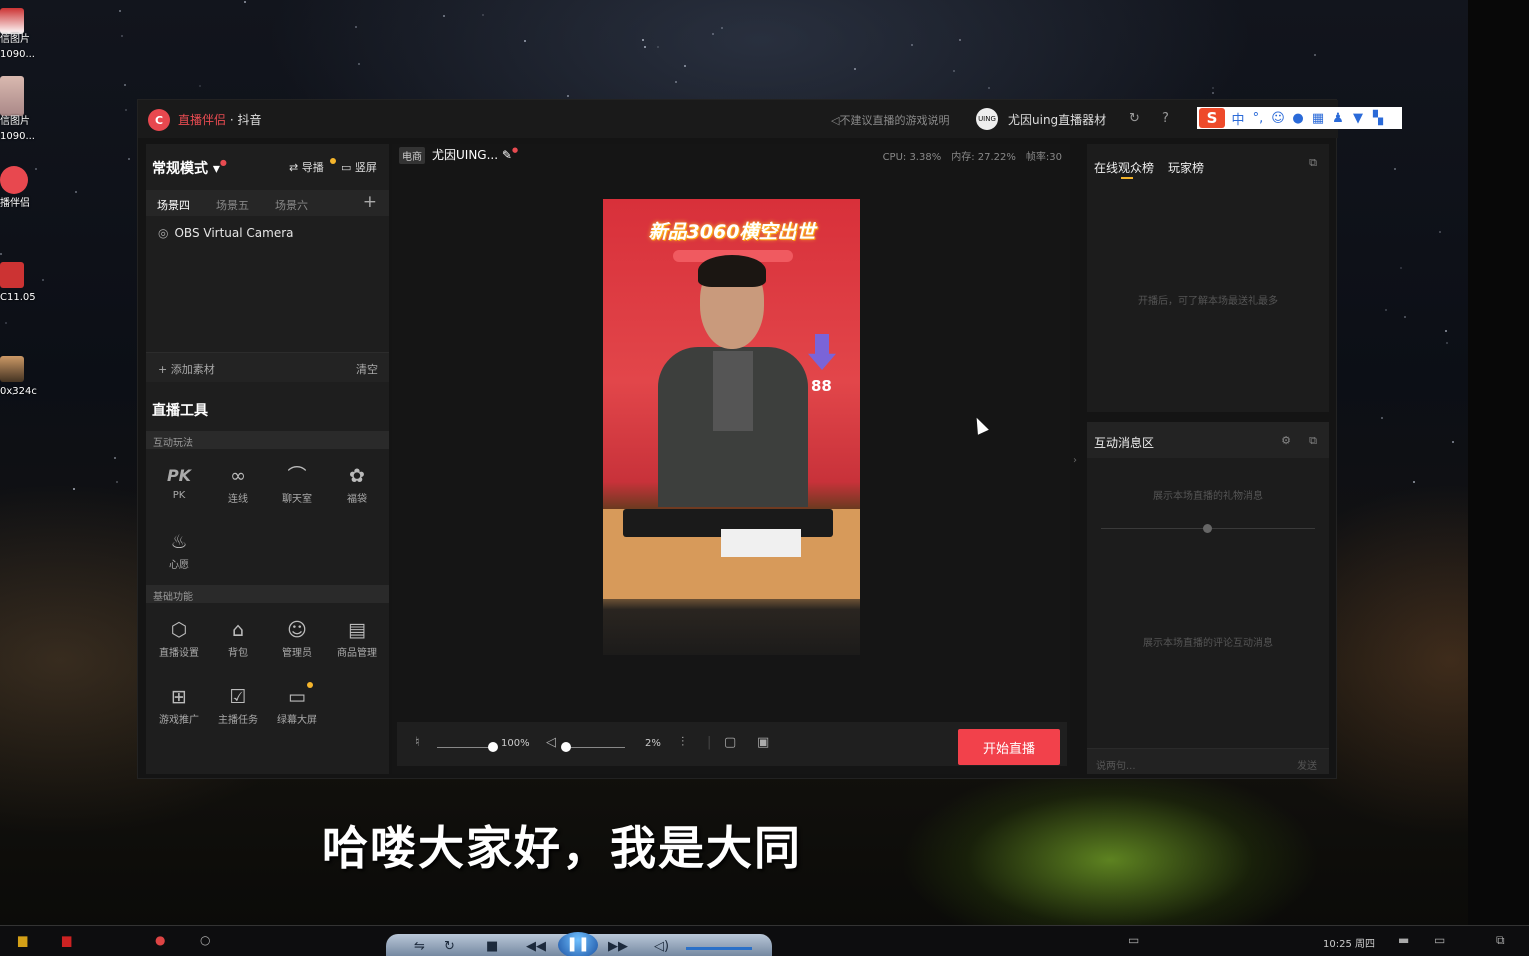  Describe the element at coordinates (536, 946) in the screenshot. I see `previous-icon: ◀◀` at that location.